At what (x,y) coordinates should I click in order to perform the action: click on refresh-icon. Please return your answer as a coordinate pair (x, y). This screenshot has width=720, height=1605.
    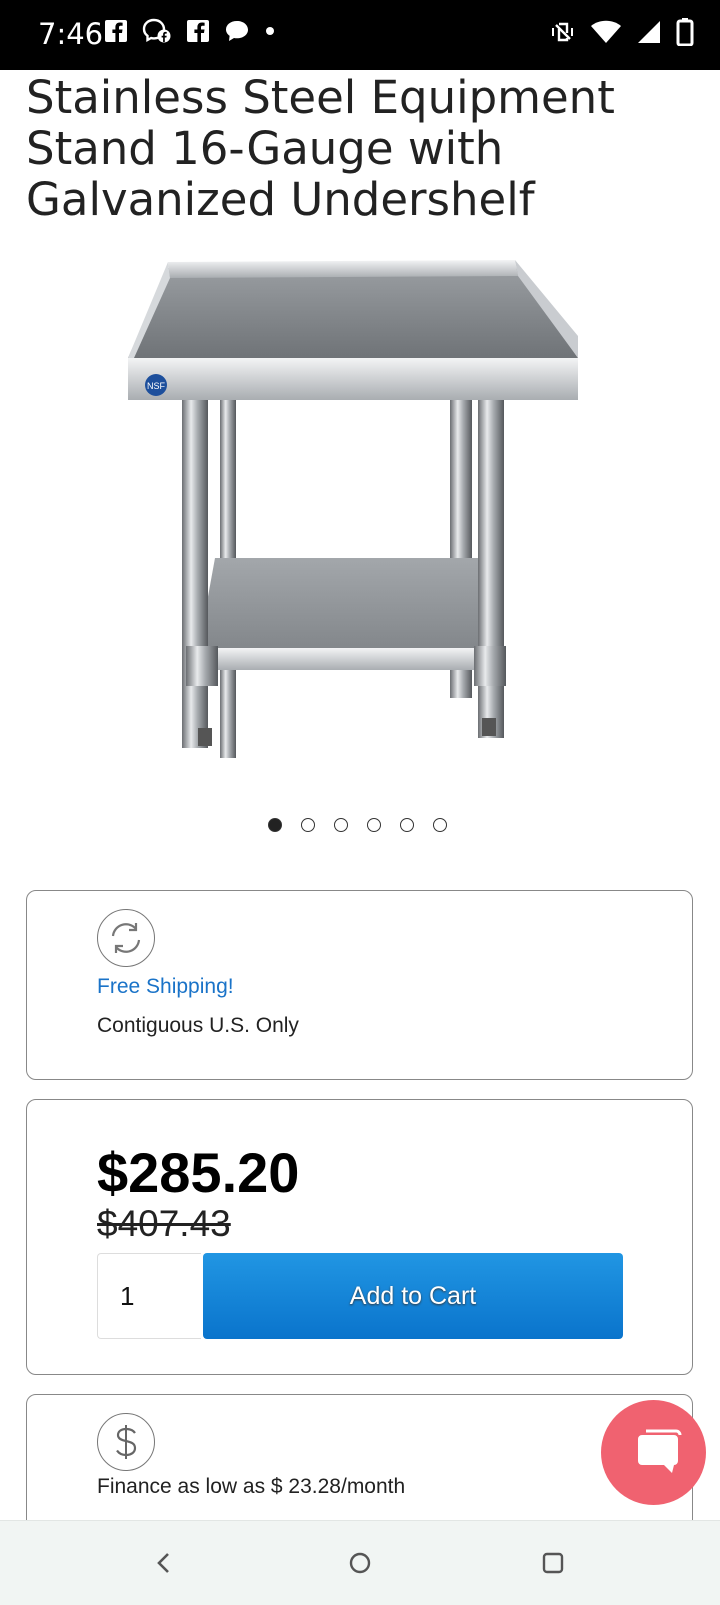
    Looking at the image, I should click on (126, 938).